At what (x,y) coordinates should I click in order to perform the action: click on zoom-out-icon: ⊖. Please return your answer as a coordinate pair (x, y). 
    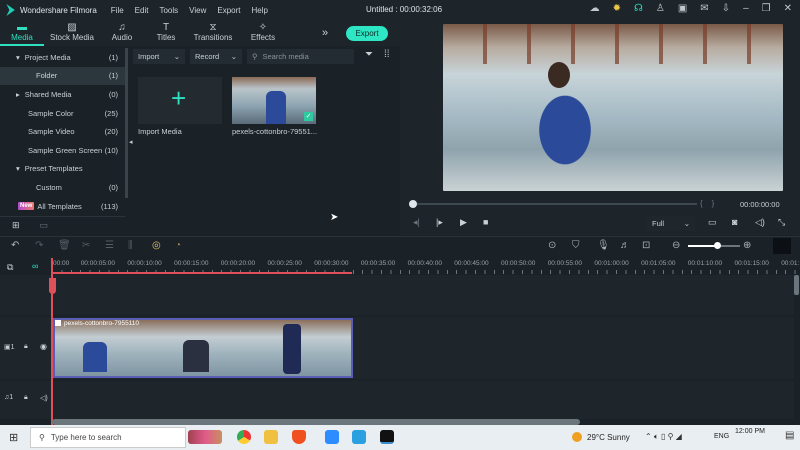
    Looking at the image, I should click on (676, 245).